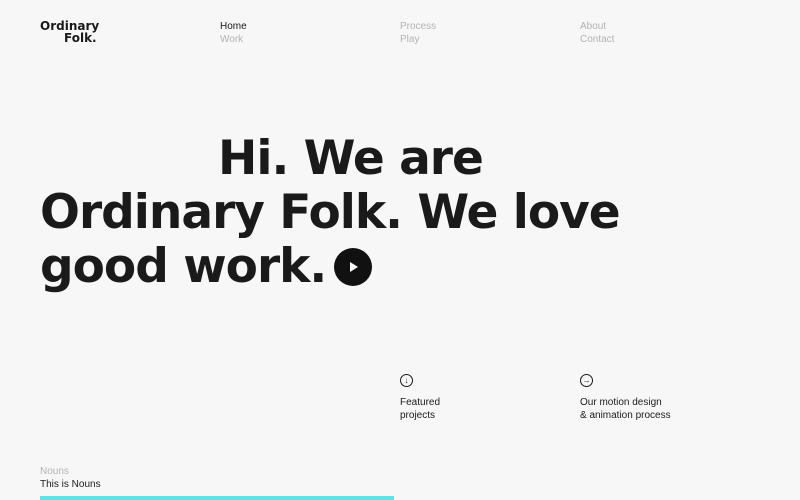 The image size is (800, 500). What do you see at coordinates (80, 38) in the screenshot?
I see `logo-line-2: Folk.` at bounding box center [80, 38].